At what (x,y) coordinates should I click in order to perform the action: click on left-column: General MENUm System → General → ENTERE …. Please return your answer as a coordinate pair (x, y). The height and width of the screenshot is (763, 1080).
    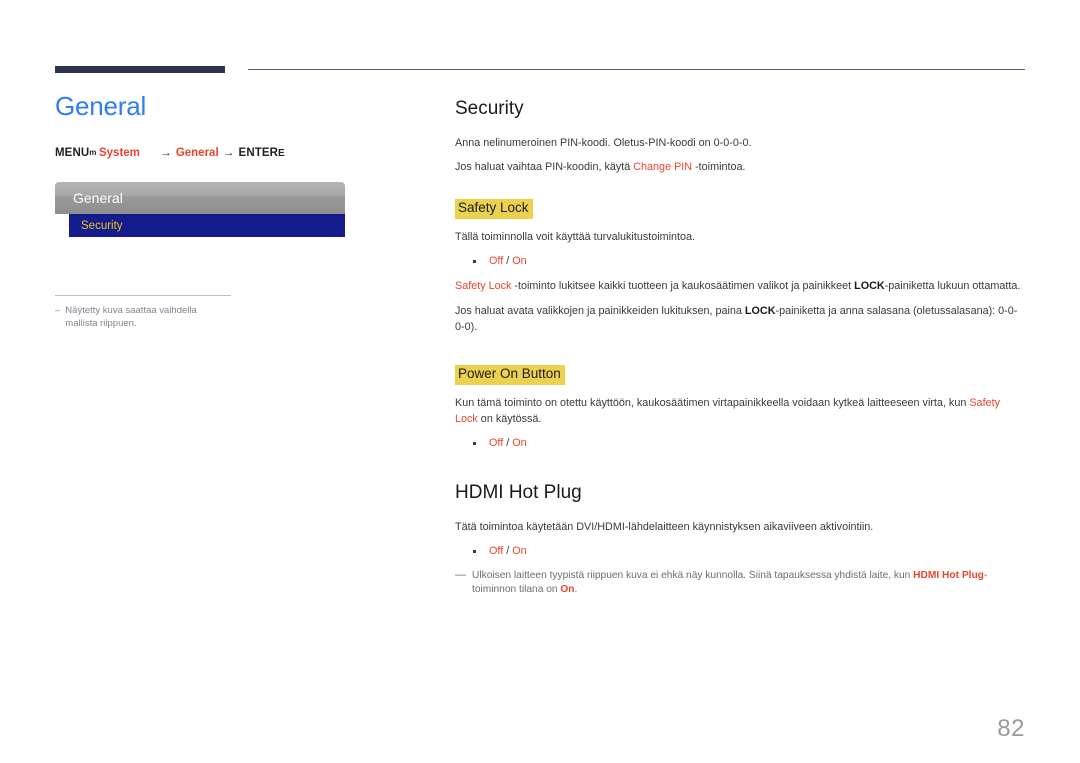
    Looking at the image, I should click on (230, 211).